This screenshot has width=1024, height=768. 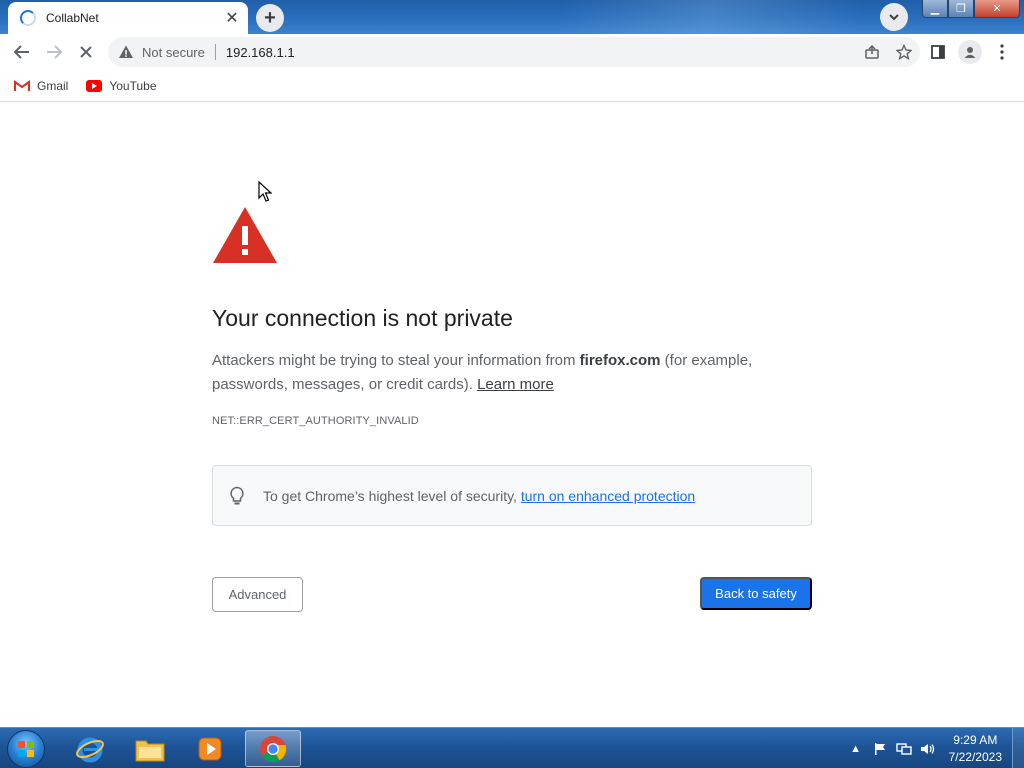 What do you see at coordinates (512, 17) in the screenshot?
I see `browser-titlebar: CollabNet ✕ + ▁ ❐ ✕` at bounding box center [512, 17].